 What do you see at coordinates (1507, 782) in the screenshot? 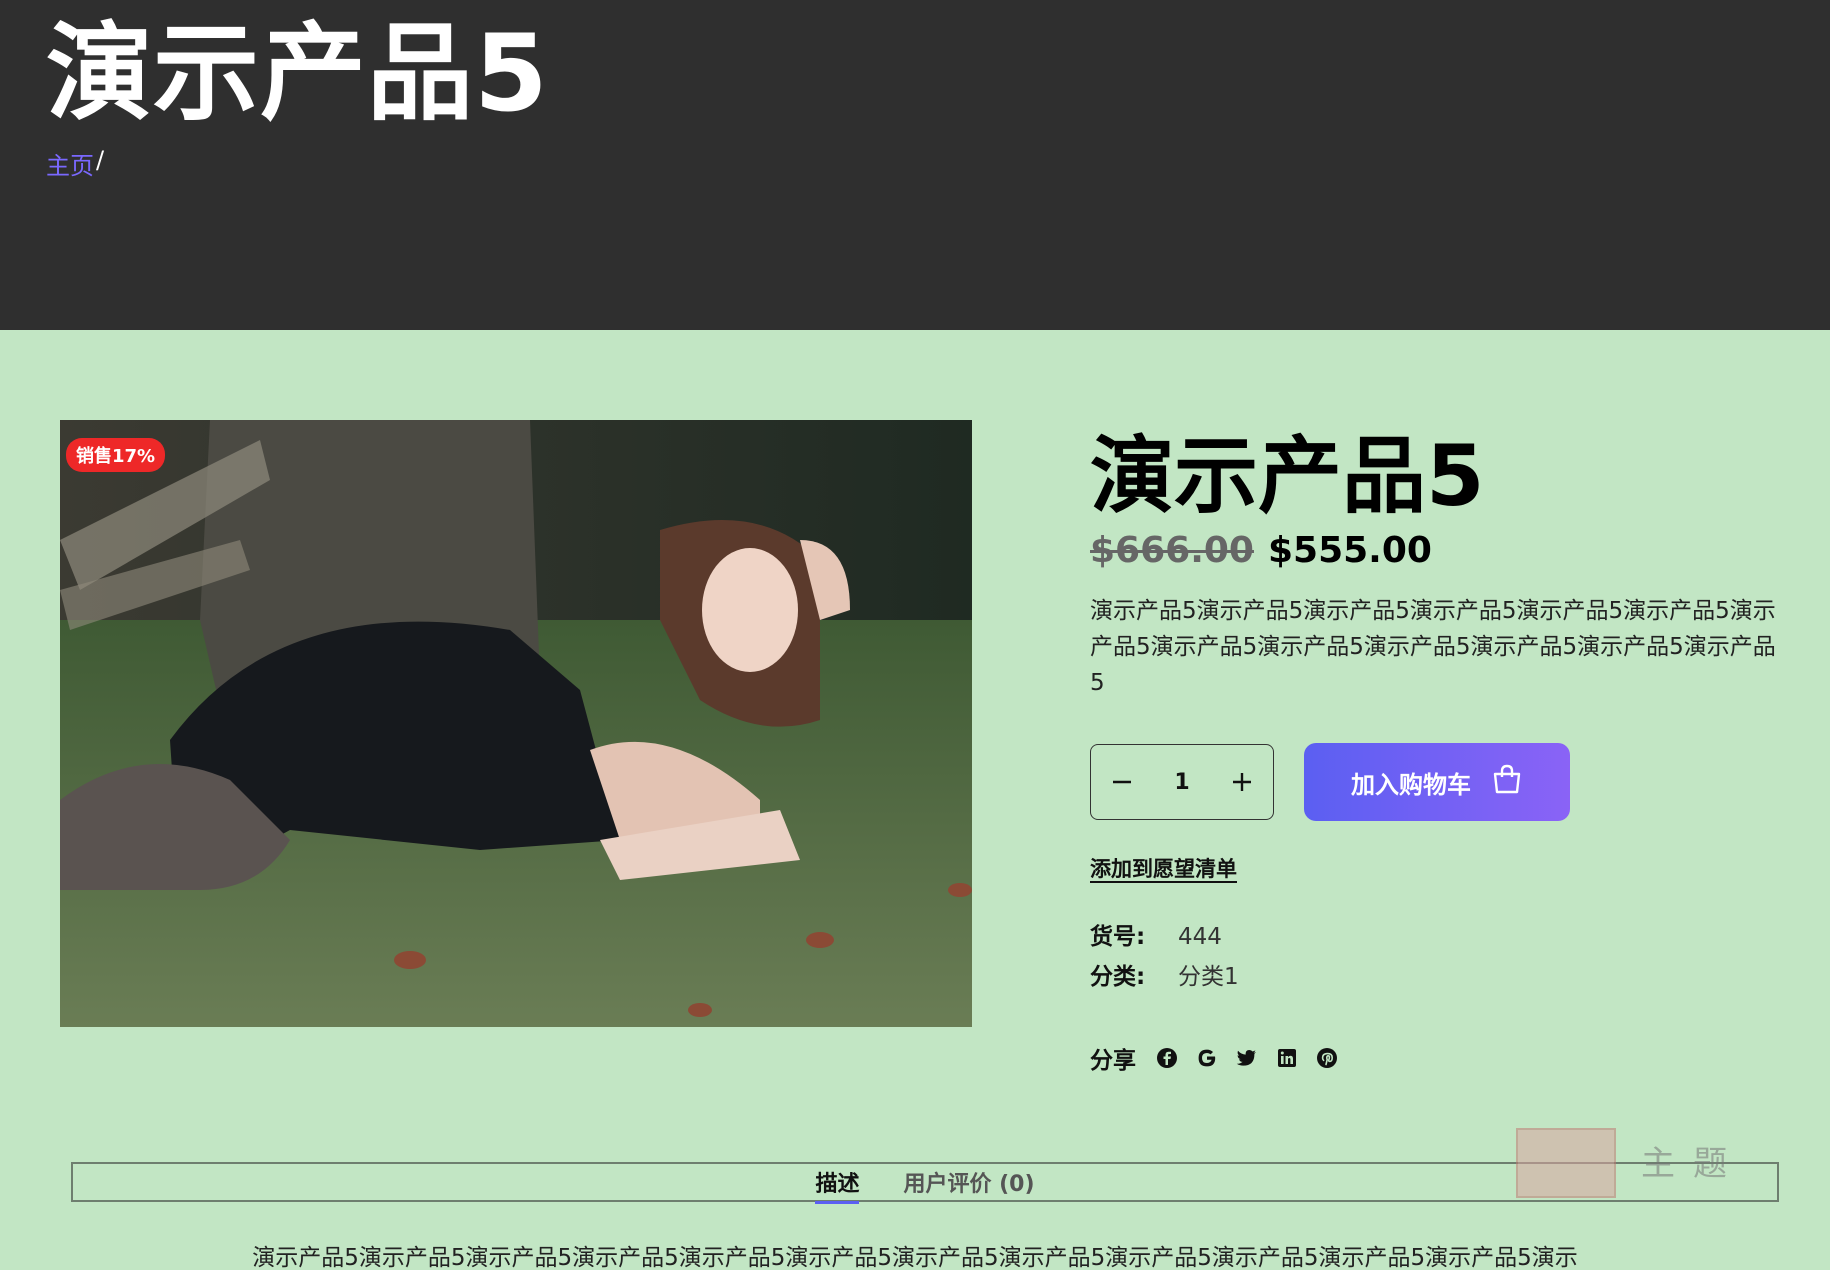
I see `shopping-bag-icon` at bounding box center [1507, 782].